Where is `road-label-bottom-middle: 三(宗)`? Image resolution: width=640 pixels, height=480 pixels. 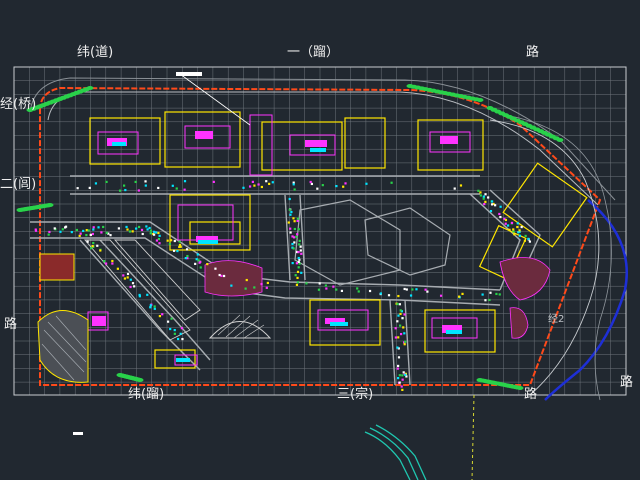
road-label-bottom-middle: 三(宗) is located at coordinates (355, 394).